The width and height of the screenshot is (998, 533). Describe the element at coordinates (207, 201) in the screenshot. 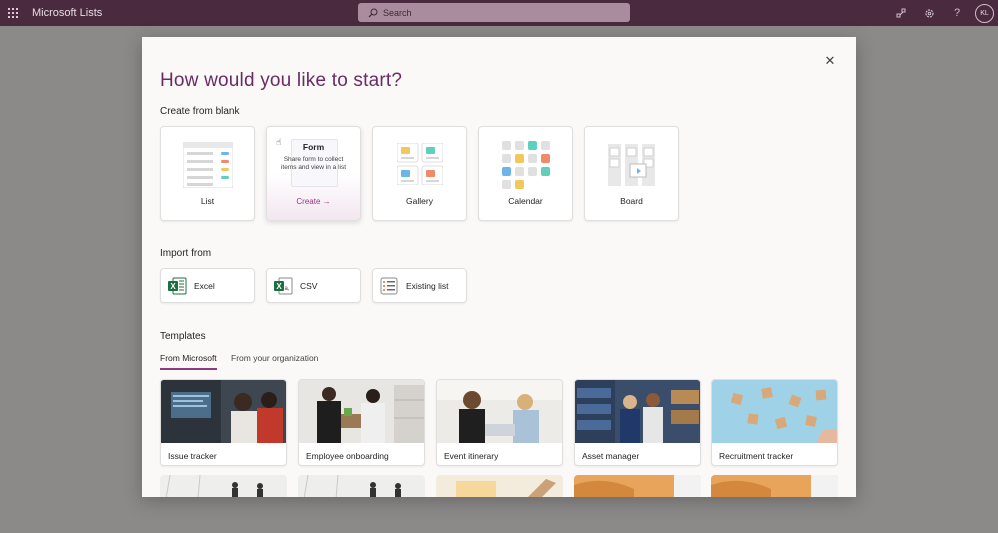

I see `card-label-list: List` at that location.